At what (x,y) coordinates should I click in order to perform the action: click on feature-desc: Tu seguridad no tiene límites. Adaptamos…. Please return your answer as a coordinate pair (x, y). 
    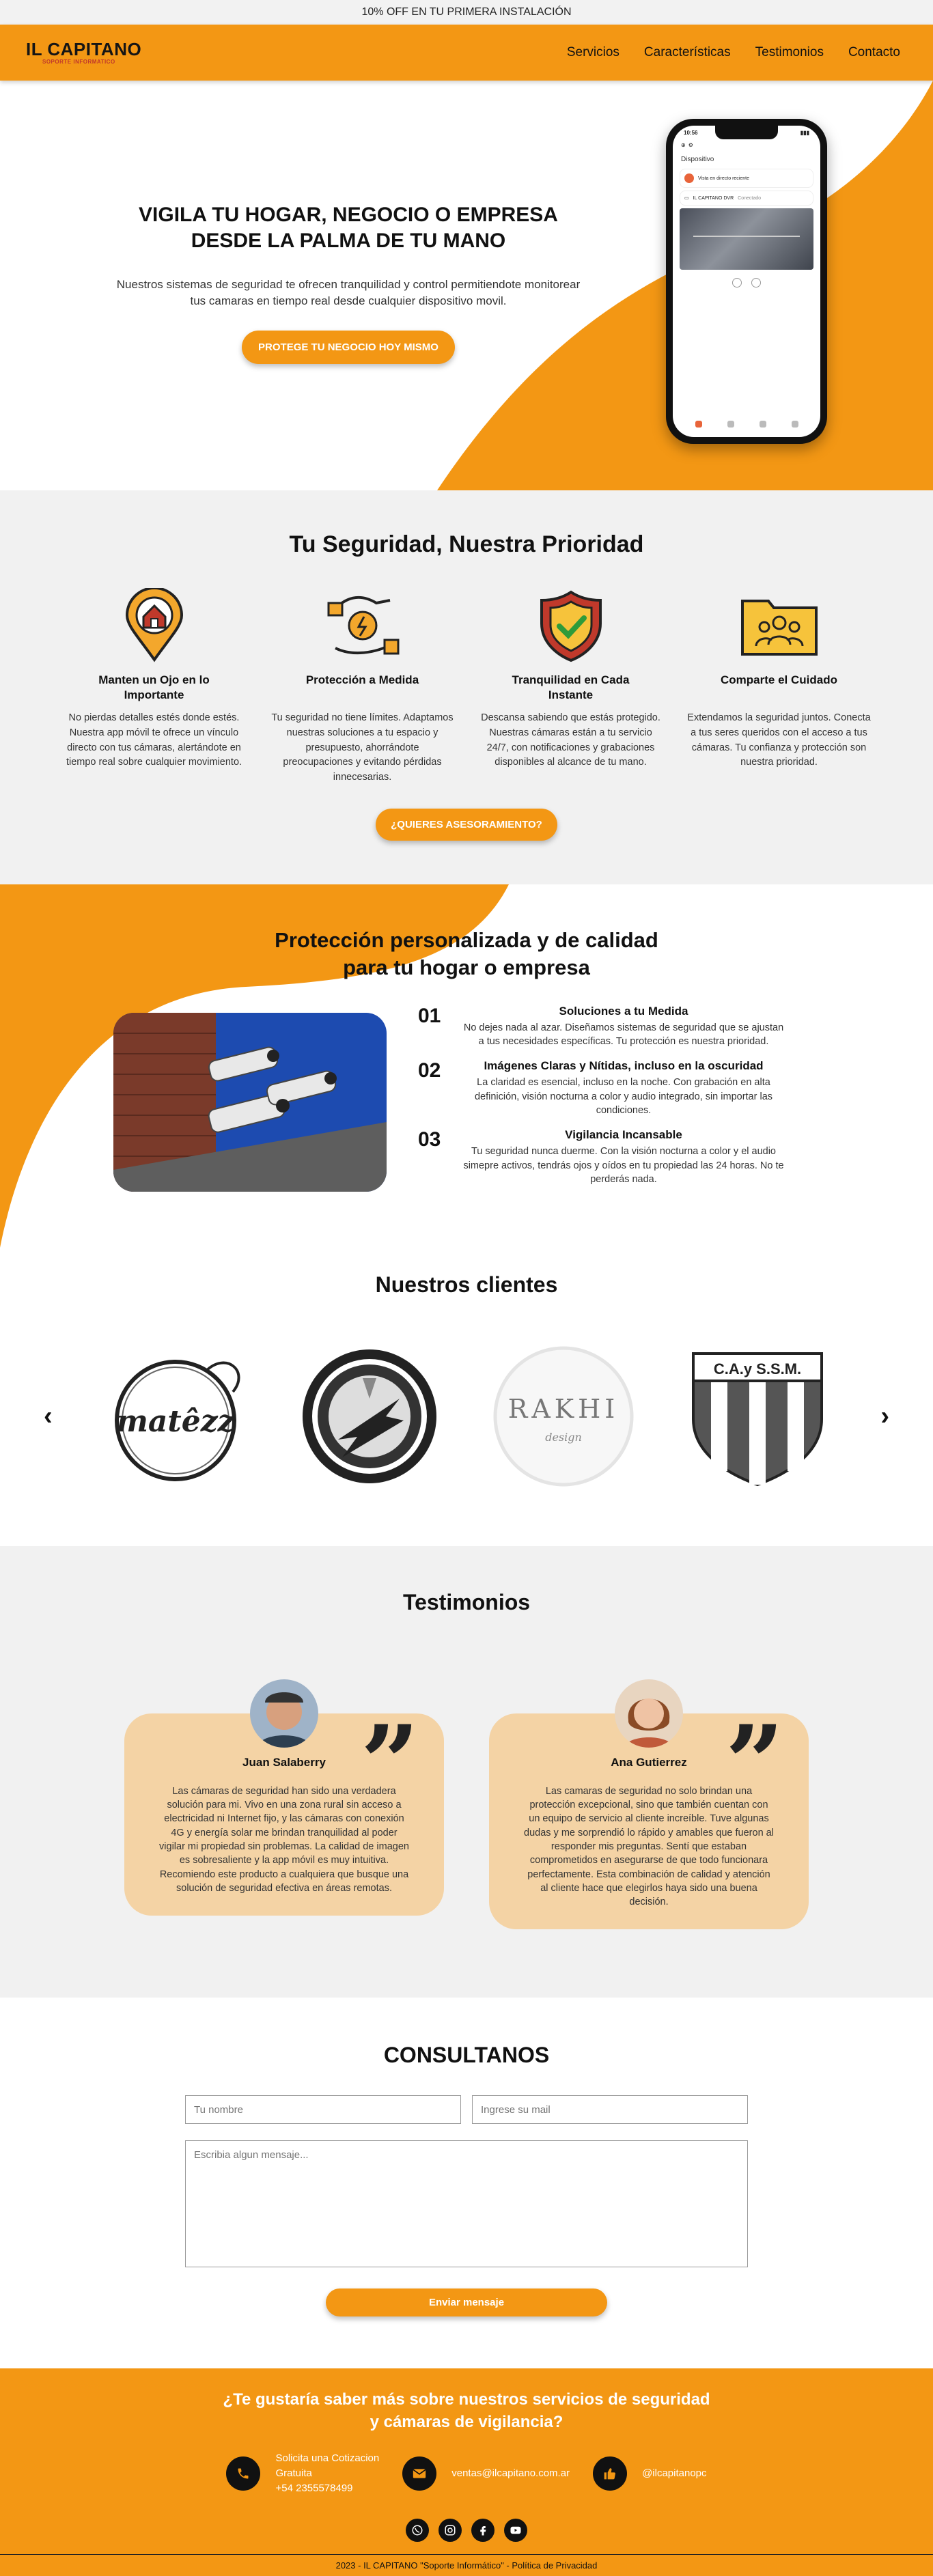
    Looking at the image, I should click on (362, 747).